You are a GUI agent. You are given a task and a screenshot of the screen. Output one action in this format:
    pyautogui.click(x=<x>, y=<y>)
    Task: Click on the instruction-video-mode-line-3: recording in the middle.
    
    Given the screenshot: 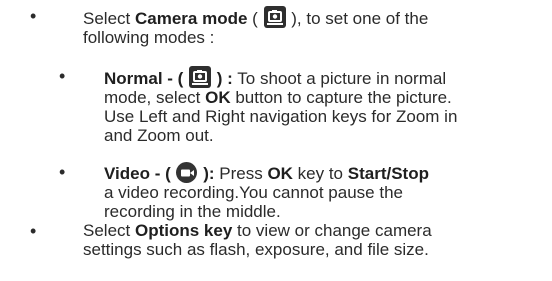 What is the action you would take?
    pyautogui.click(x=192, y=211)
    